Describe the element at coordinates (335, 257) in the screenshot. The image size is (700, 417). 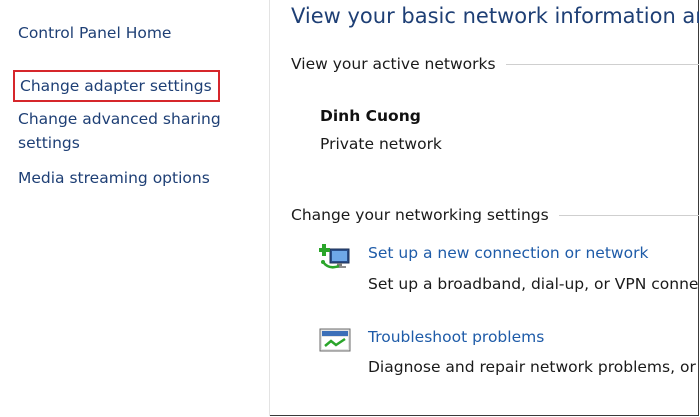
I see `new-connection-icon` at that location.